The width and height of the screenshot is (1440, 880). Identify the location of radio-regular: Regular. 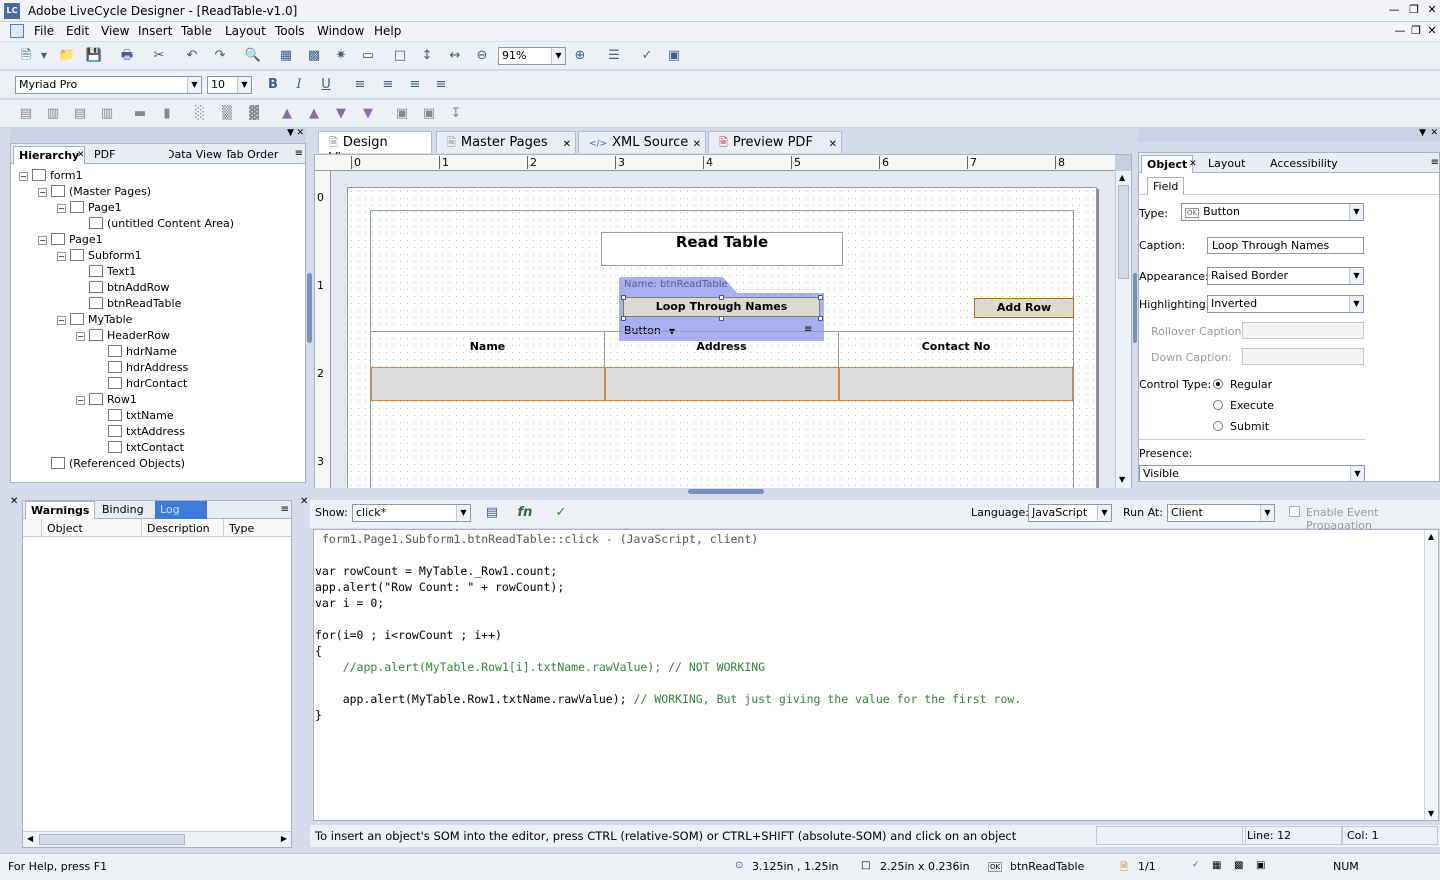
(1242, 384).